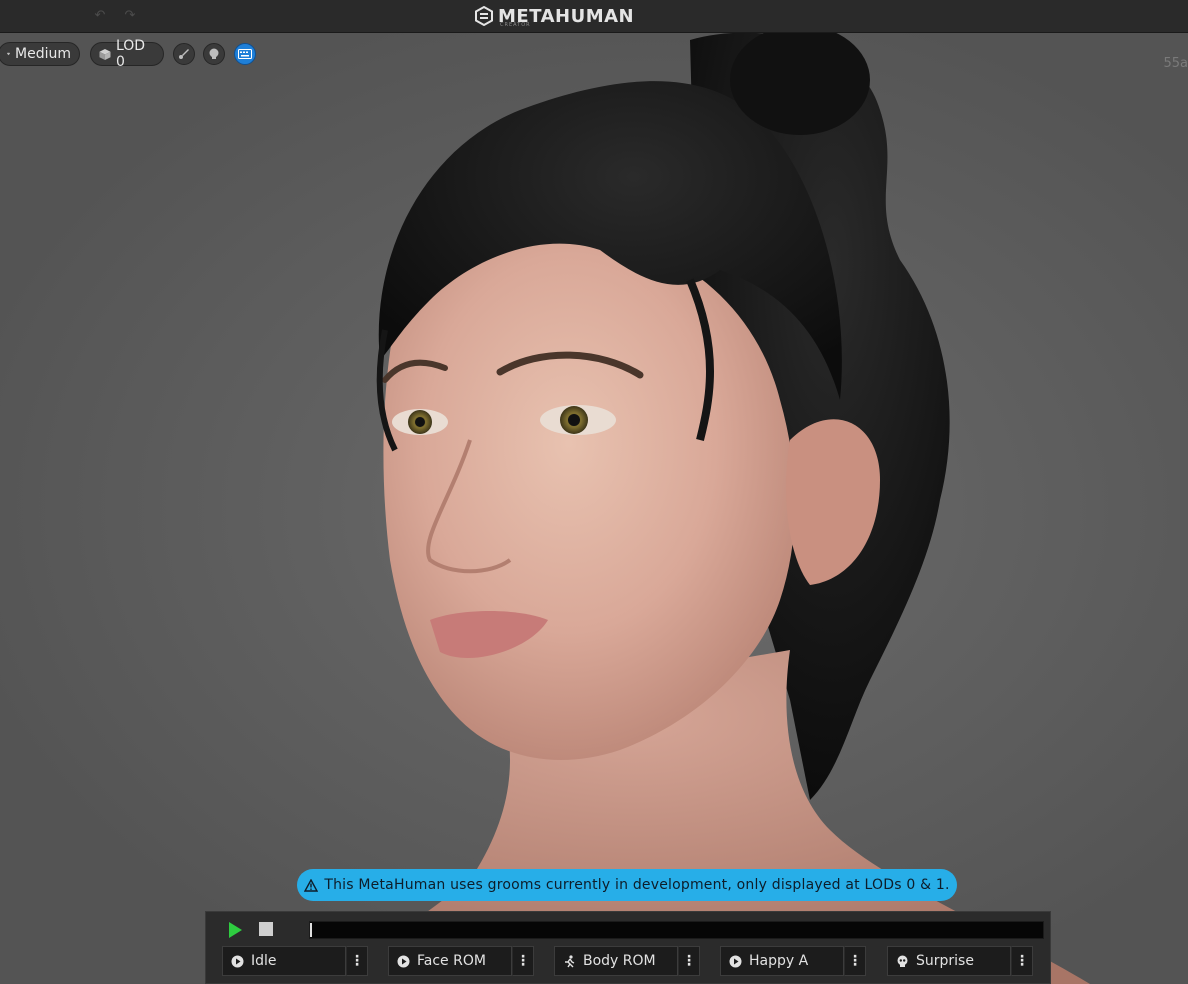 Image resolution: width=1188 pixels, height=984 pixels. I want to click on animation-select-button: Happy A, so click(782, 961).